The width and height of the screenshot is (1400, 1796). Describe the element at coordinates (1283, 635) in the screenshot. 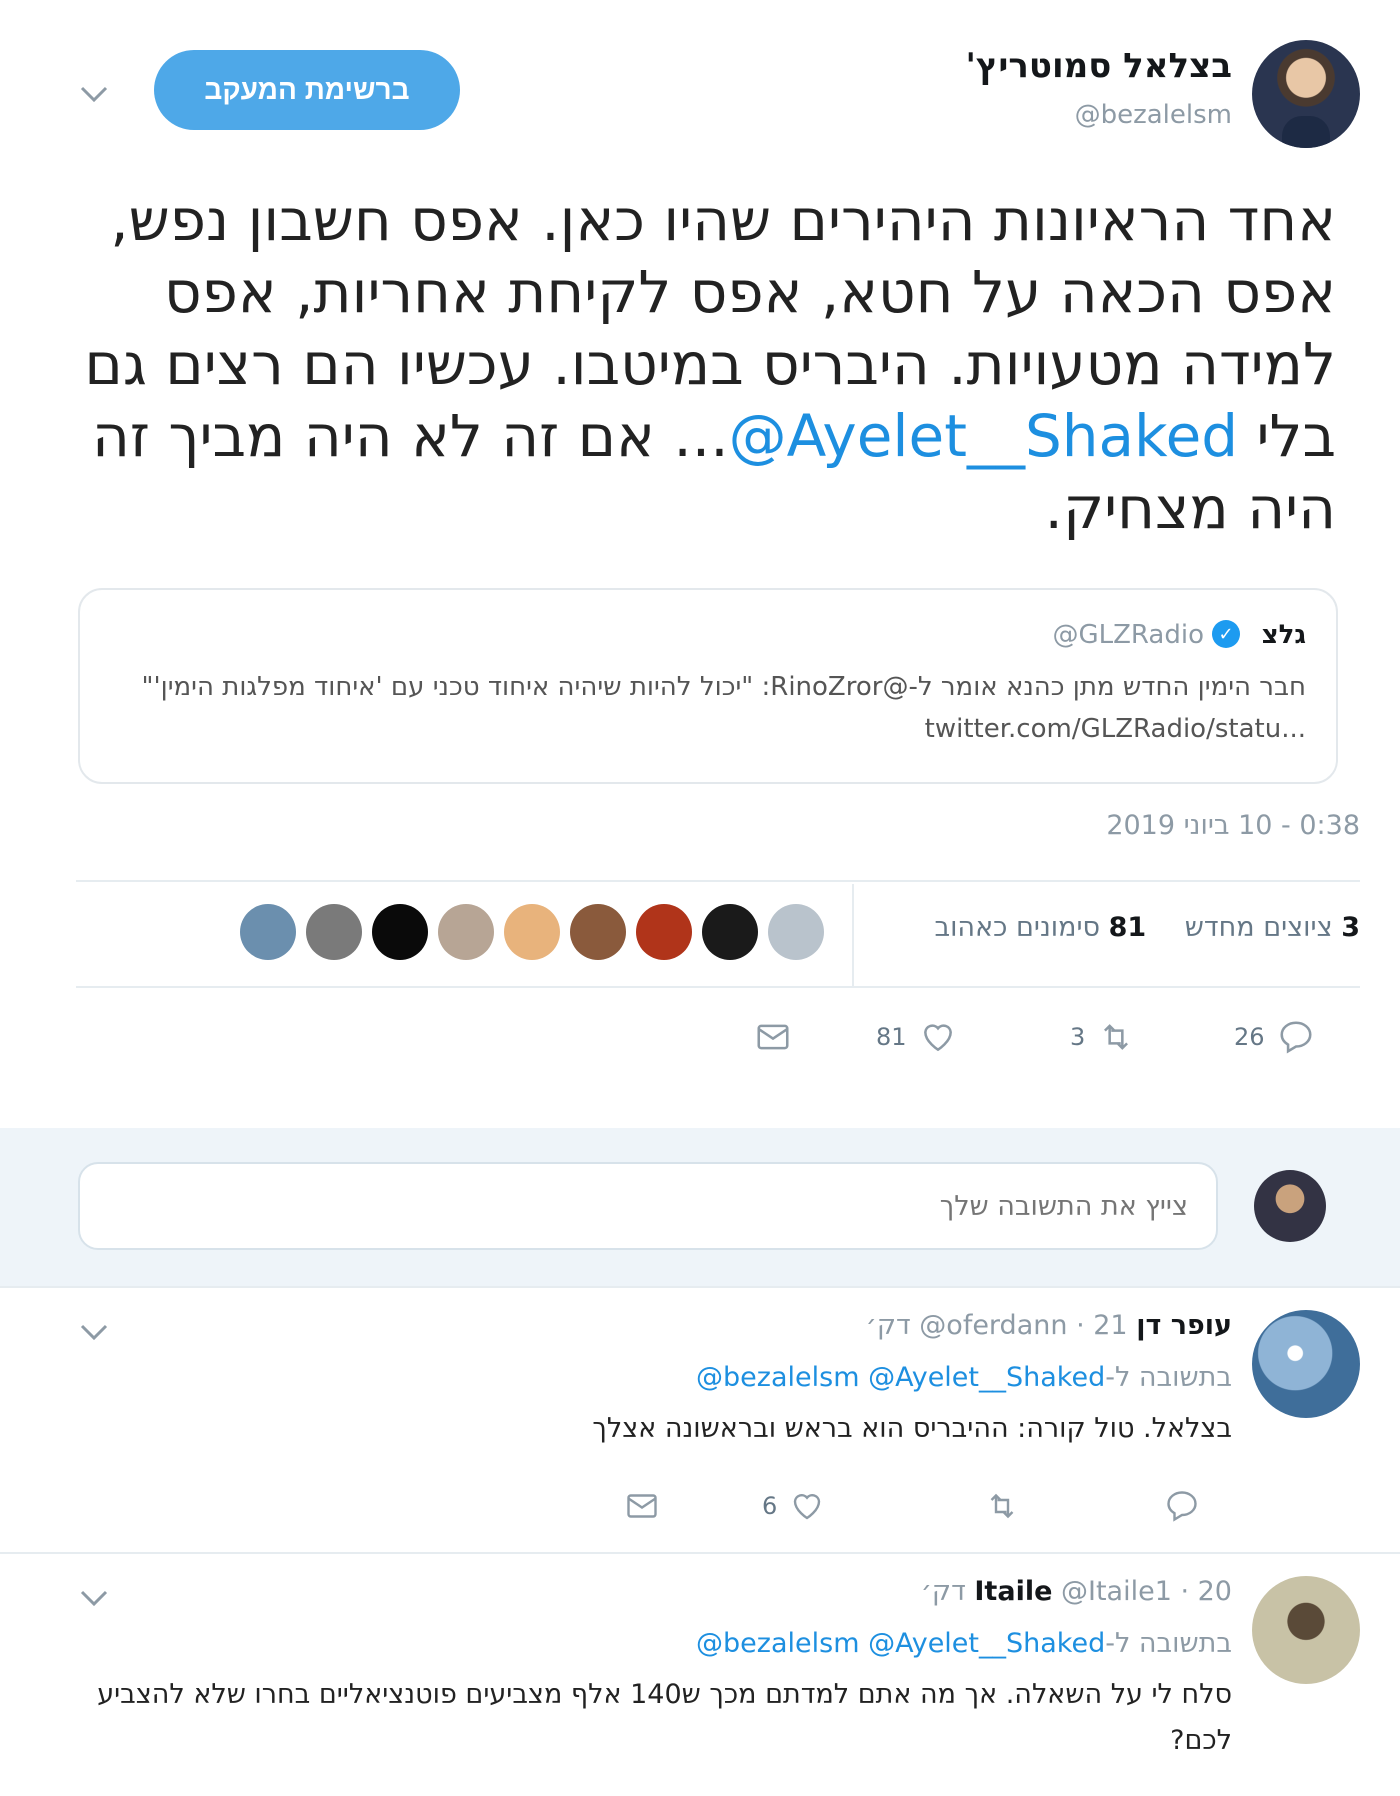

I see `quoted-author-name: גלצ` at that location.